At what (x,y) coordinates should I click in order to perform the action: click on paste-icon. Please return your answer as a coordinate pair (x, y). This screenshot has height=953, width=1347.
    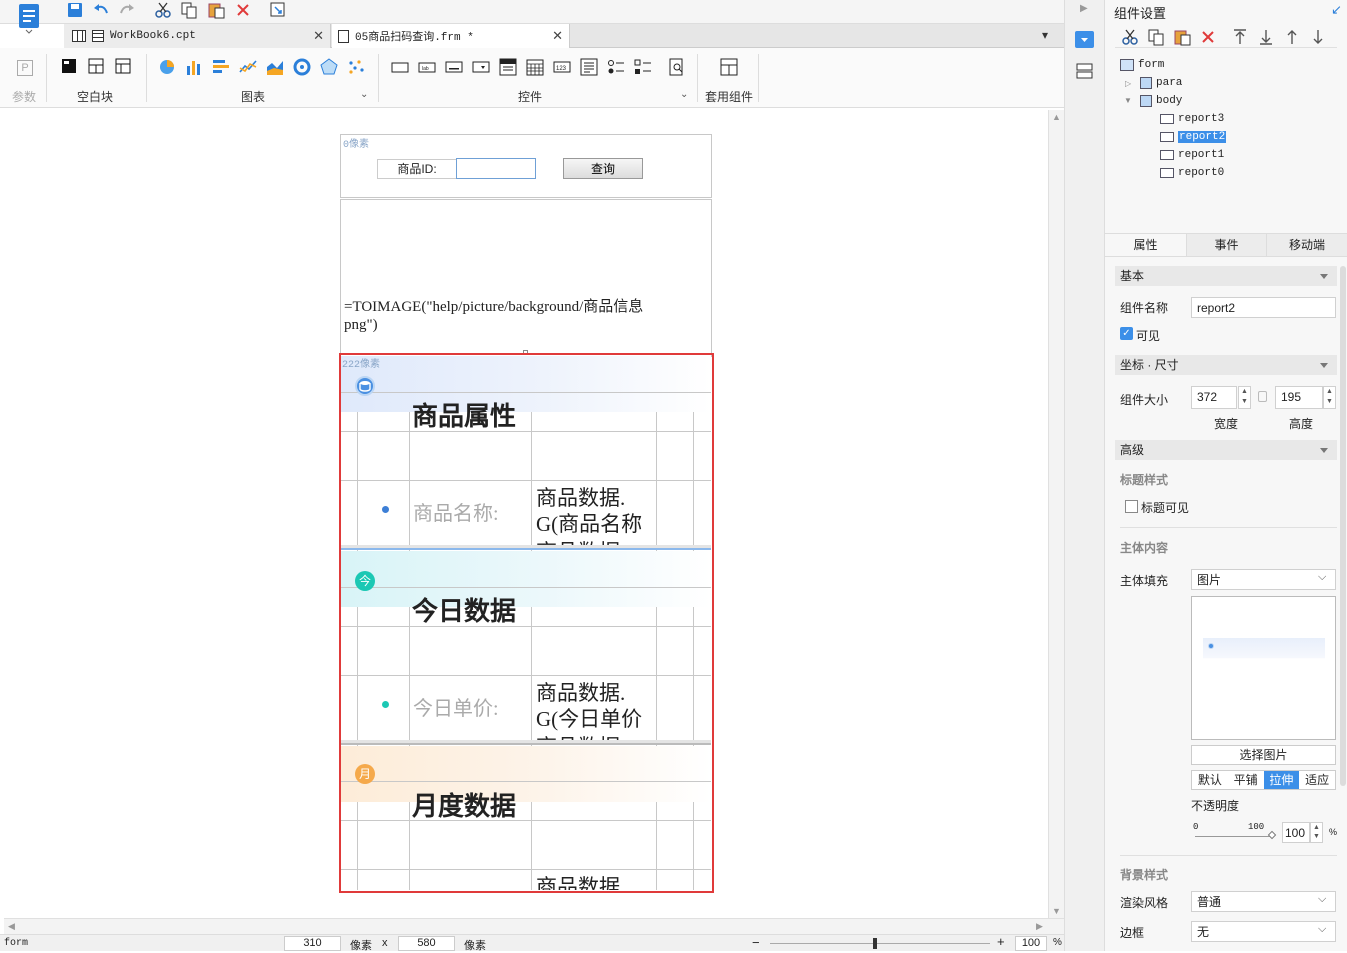
    Looking at the image, I should click on (216, 10).